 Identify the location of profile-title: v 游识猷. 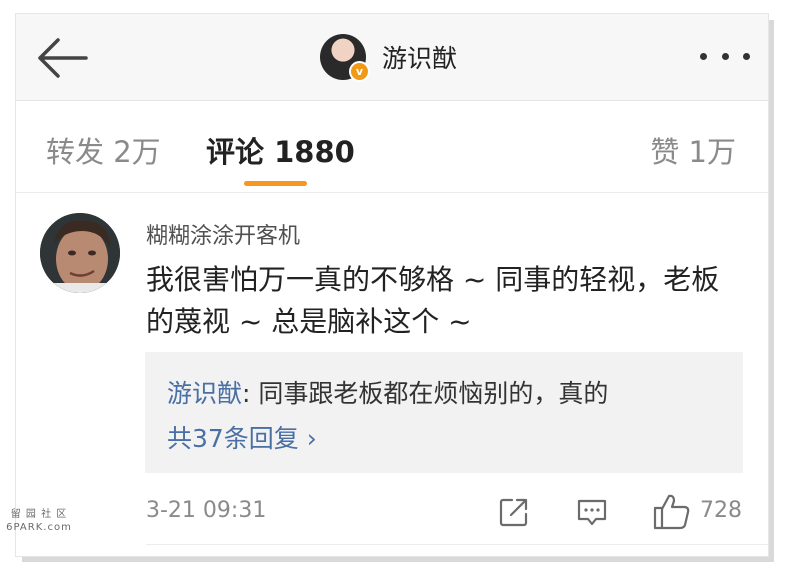
(388, 57).